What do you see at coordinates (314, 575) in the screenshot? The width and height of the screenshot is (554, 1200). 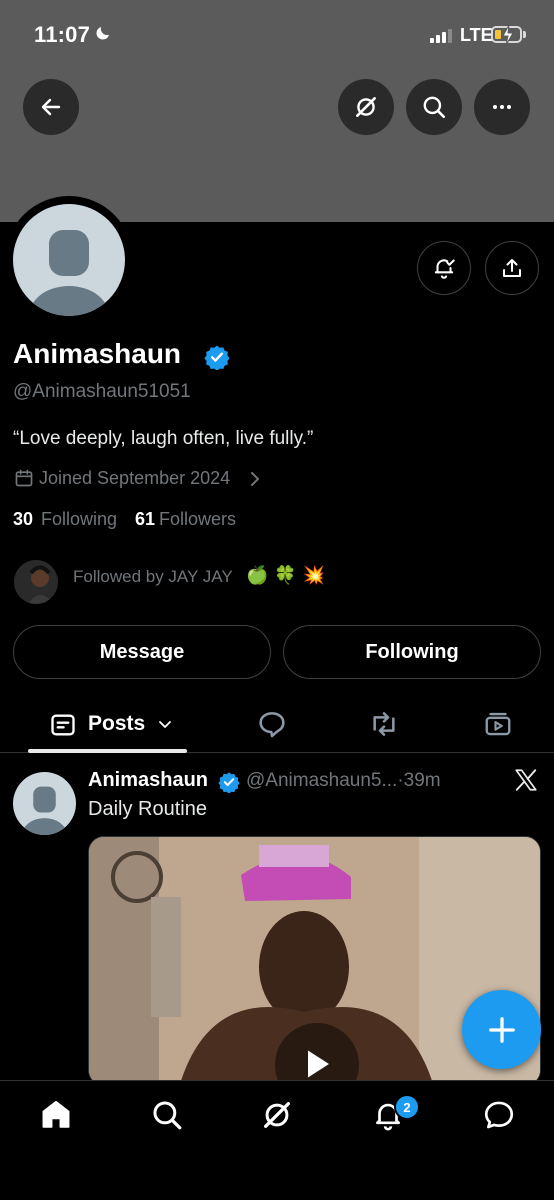 I see `collision-emoji: 💥` at bounding box center [314, 575].